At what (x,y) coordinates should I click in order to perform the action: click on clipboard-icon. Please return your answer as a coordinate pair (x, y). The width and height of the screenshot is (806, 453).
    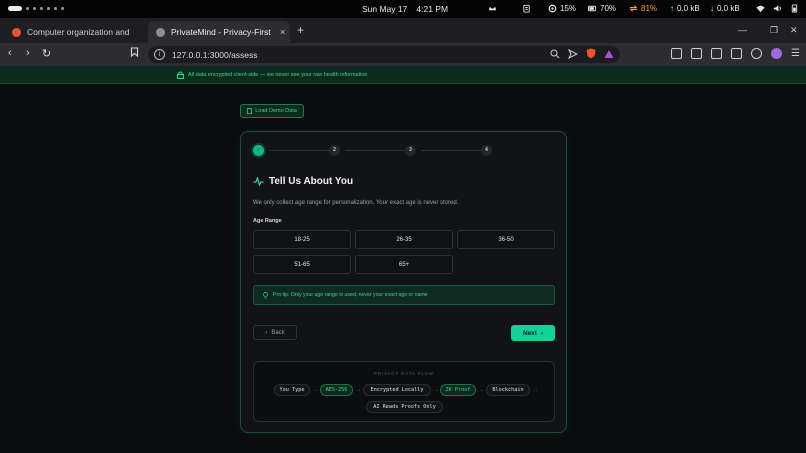
    Looking at the image, I should click on (526, 8).